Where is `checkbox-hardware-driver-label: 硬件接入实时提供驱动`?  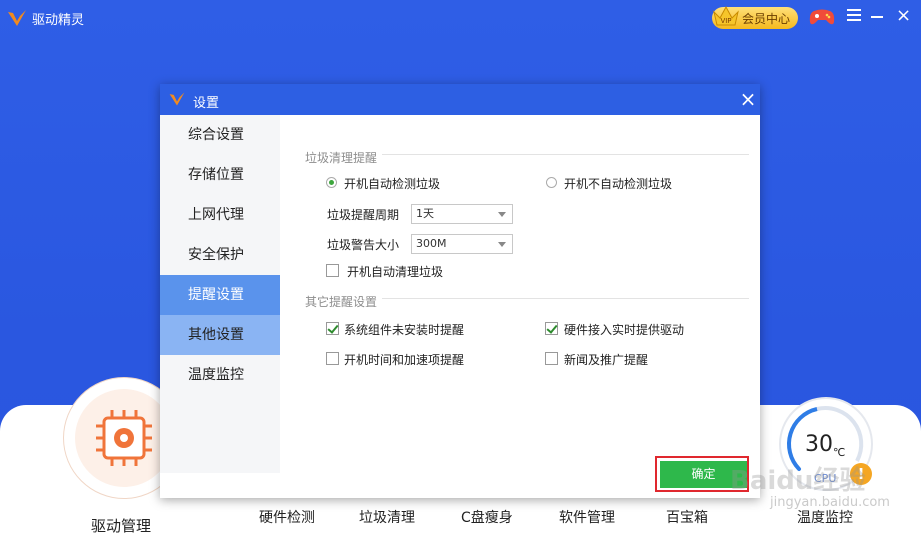 checkbox-hardware-driver-label: 硬件接入实时提供驱动 is located at coordinates (624, 329).